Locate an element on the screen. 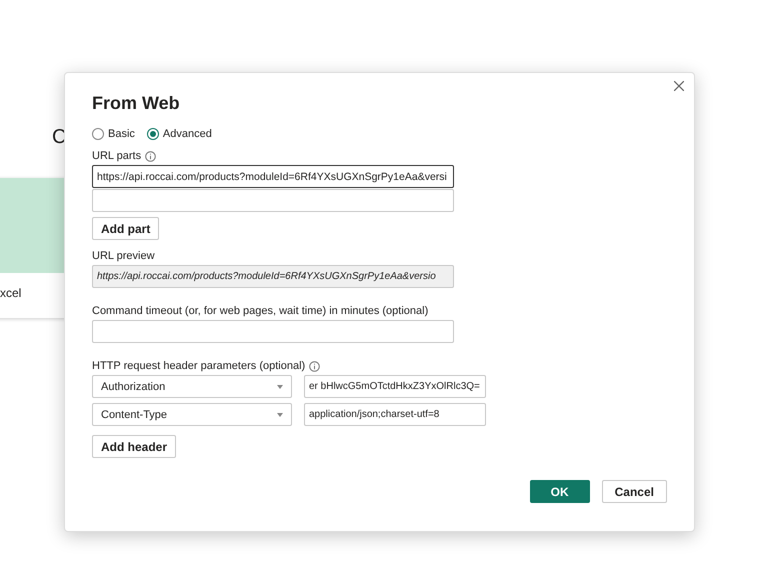 Image resolution: width=760 pixels, height=573 pixels. header-dropdown: Content-Type is located at coordinates (192, 414).